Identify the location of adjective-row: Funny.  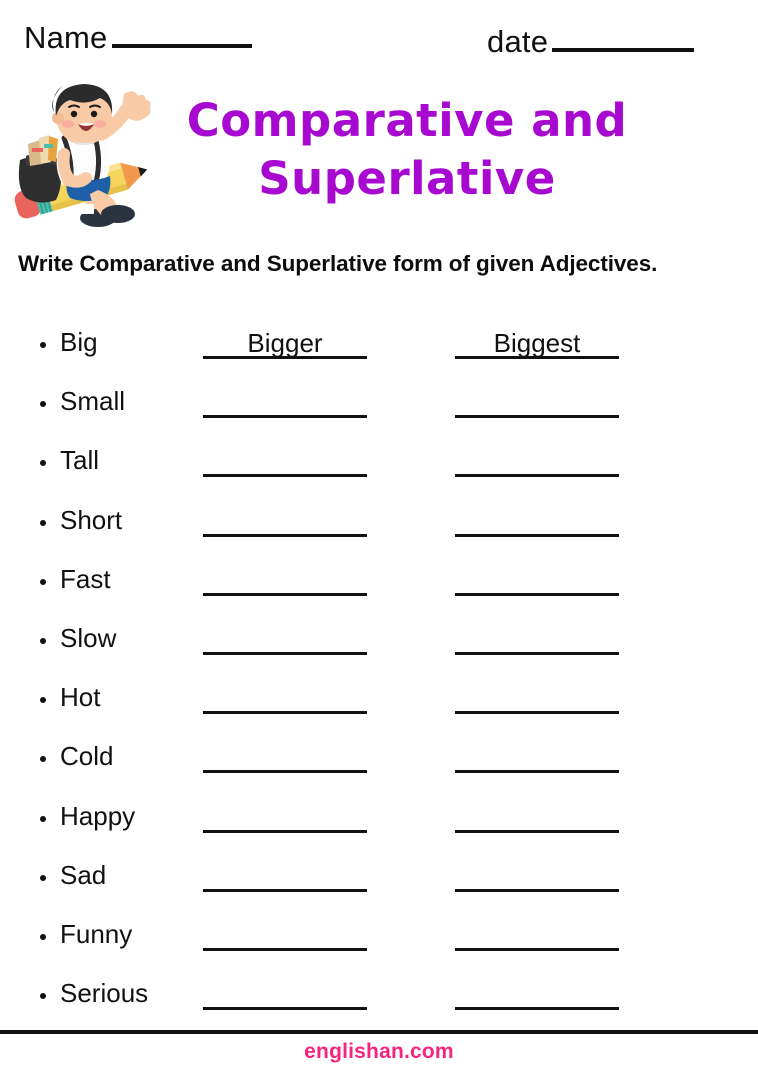
(379, 948).